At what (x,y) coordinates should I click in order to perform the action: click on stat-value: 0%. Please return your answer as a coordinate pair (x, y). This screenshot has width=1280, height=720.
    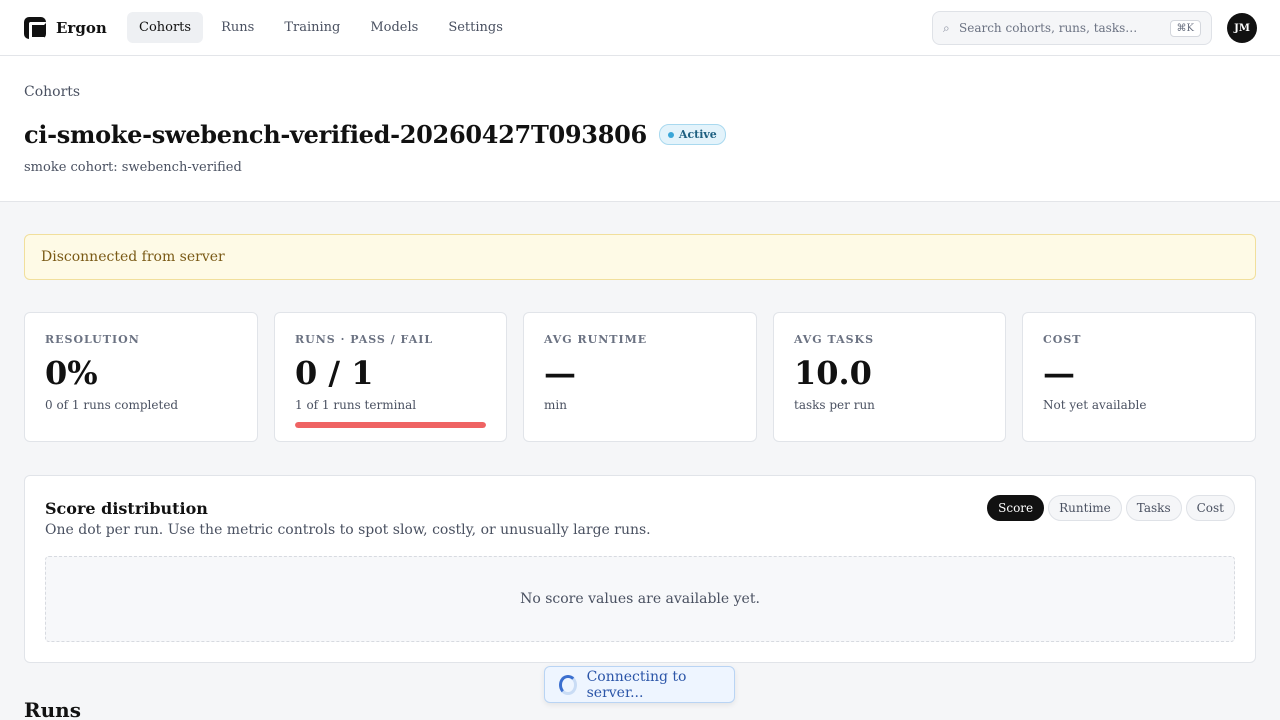
    Looking at the image, I should click on (71, 373).